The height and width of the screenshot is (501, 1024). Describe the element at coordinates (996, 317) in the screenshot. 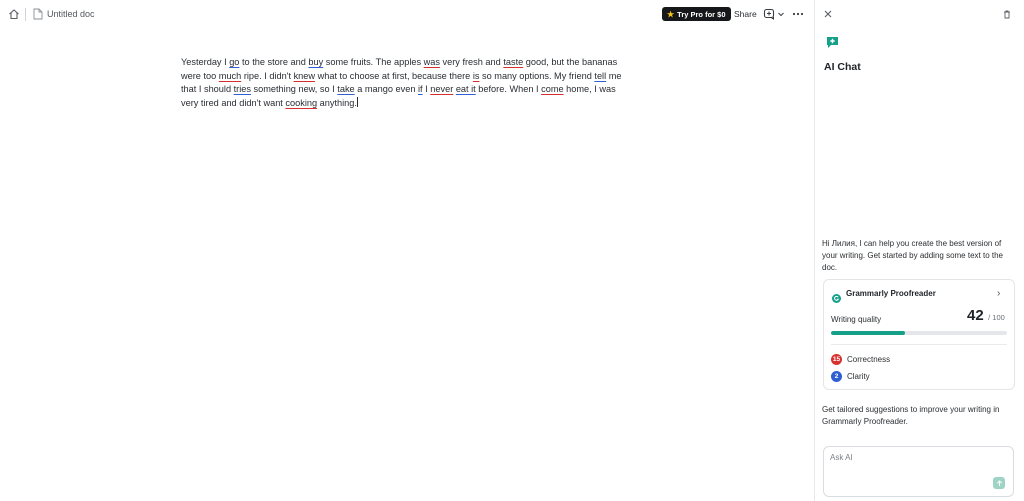

I see `score-max: / 100` at that location.